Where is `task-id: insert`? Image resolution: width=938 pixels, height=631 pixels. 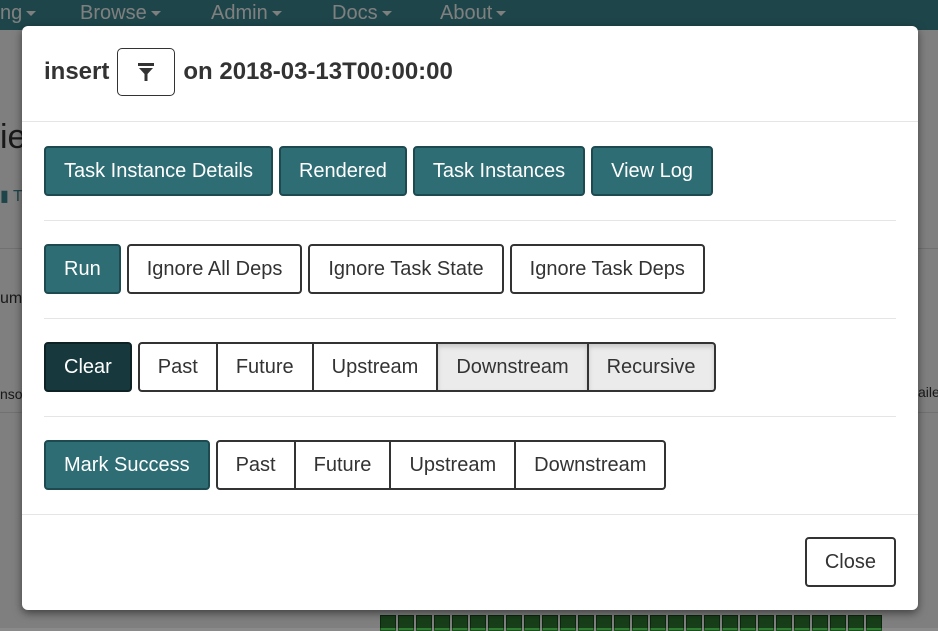 task-id: insert is located at coordinates (77, 71).